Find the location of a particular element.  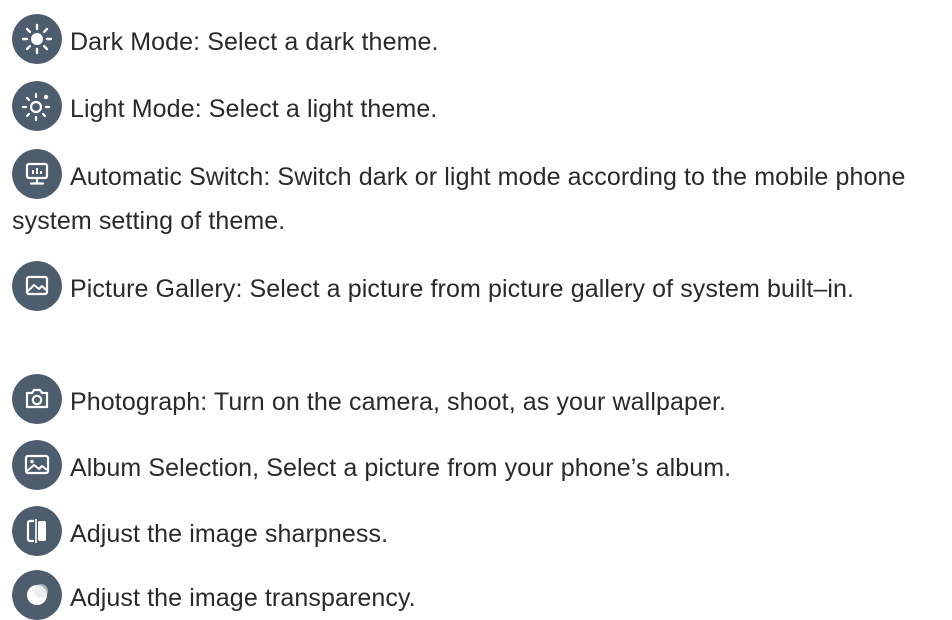

item-text: Adjust the image sharpness. is located at coordinates (229, 534).